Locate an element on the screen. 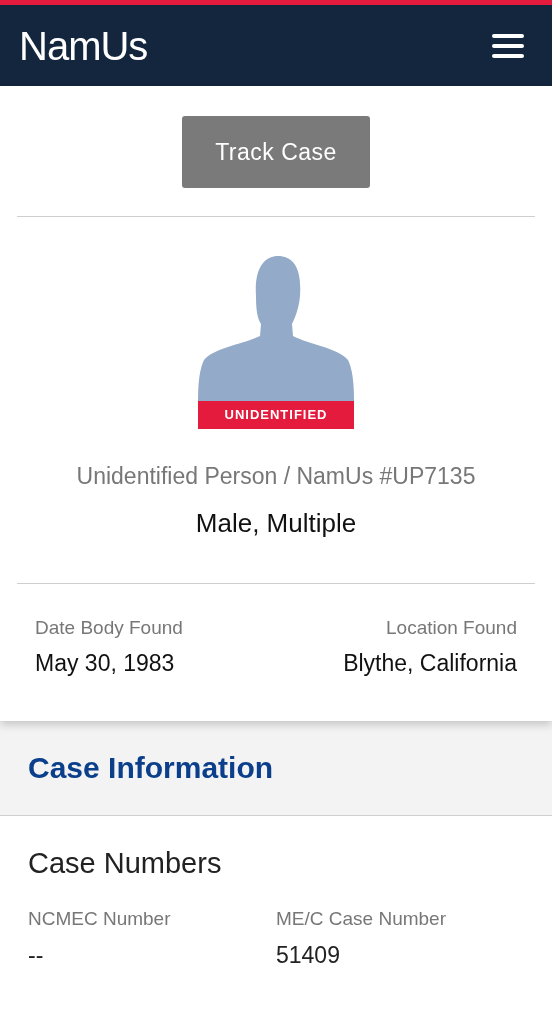 Image resolution: width=552 pixels, height=1024 pixels. detail-value: Blythe, California is located at coordinates (430, 663).